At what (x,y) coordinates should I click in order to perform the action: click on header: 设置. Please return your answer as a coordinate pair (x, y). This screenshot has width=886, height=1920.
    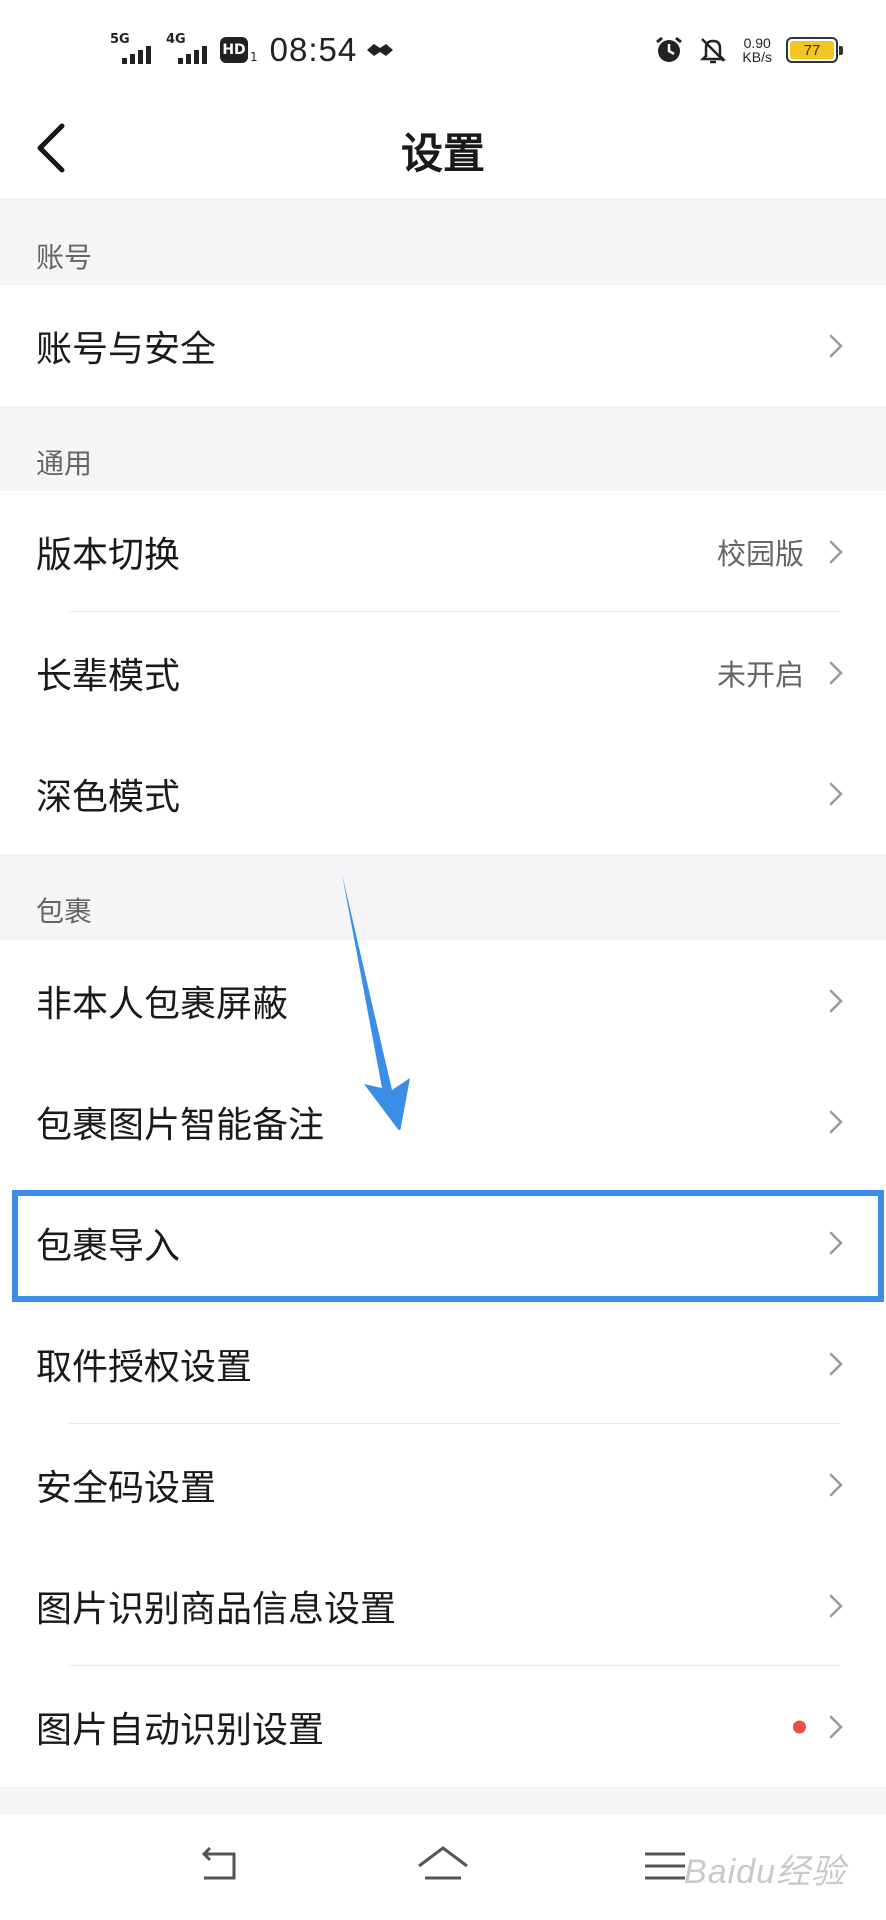
    Looking at the image, I should click on (443, 149).